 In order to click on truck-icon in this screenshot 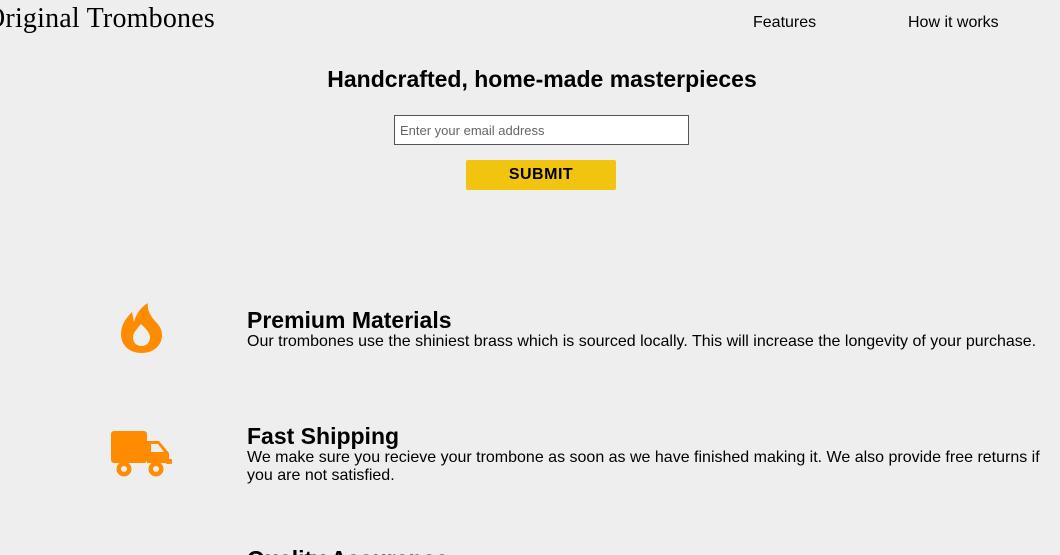, I will do `click(141, 454)`.